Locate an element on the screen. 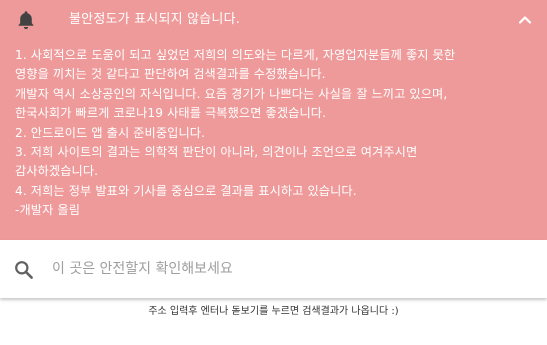 The width and height of the screenshot is (547, 345). search-icon is located at coordinates (24, 270).